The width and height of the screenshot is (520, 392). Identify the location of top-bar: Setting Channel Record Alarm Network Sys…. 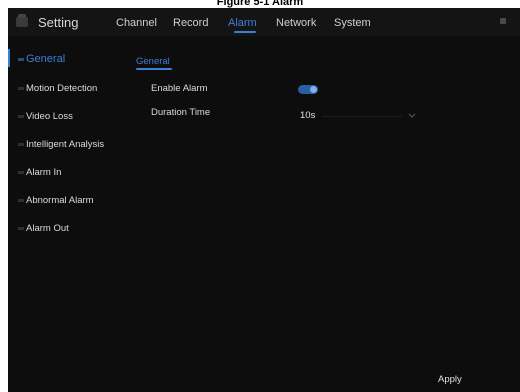
(264, 22).